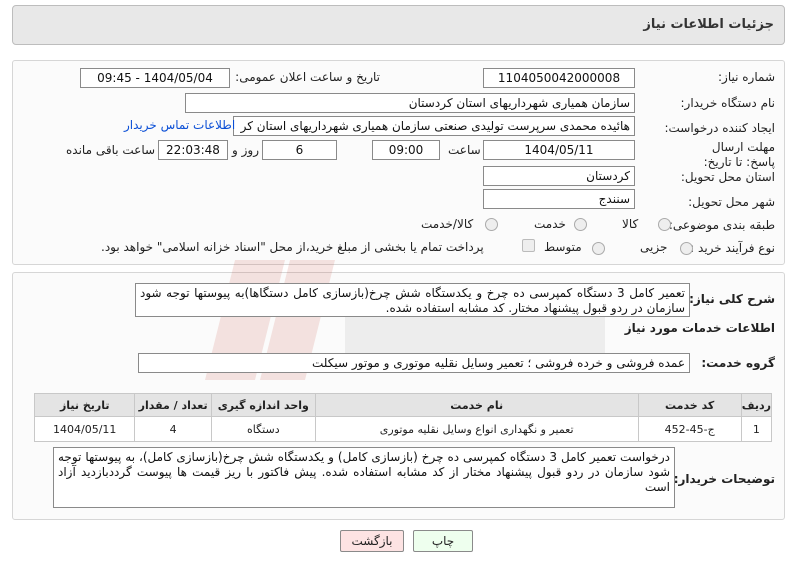 This screenshot has width=788, height=566. Describe the element at coordinates (559, 176) in the screenshot. I see `province-field: کردستان` at that location.